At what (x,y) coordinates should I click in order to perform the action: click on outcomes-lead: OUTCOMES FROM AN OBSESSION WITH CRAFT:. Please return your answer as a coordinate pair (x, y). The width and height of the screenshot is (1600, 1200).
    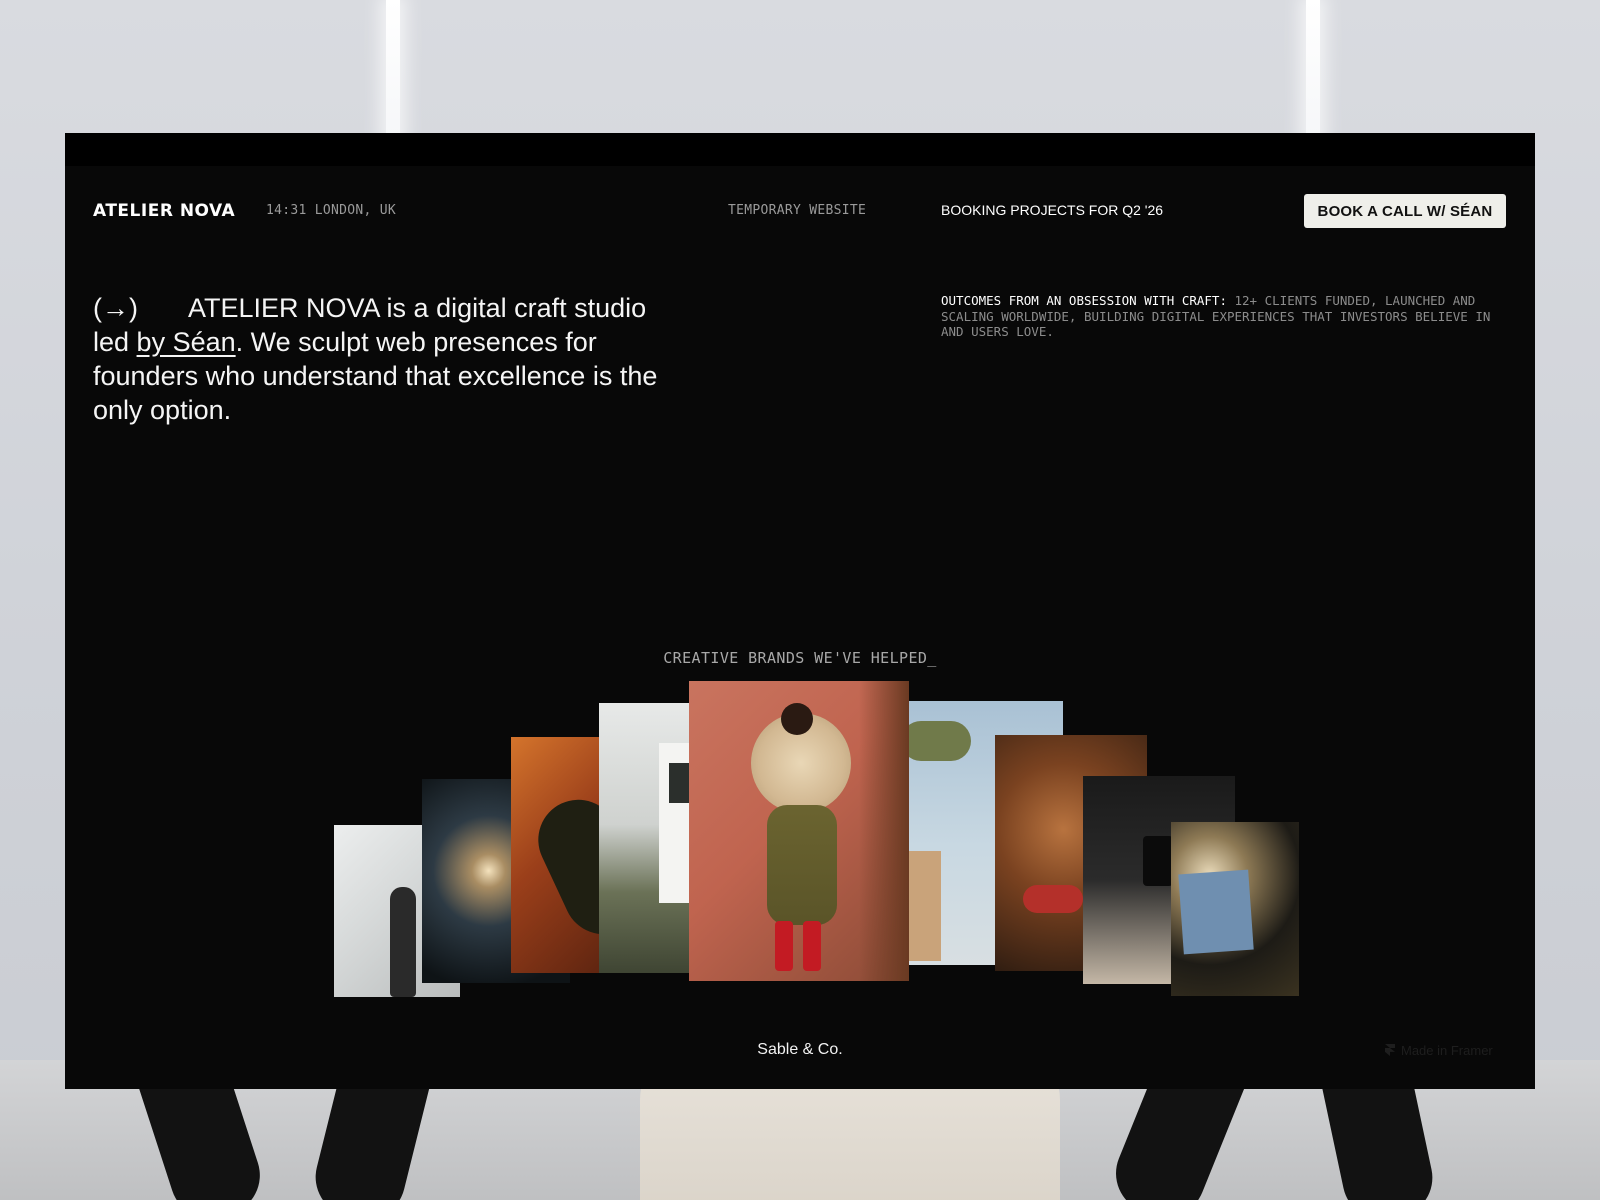
    Looking at the image, I should click on (1084, 300).